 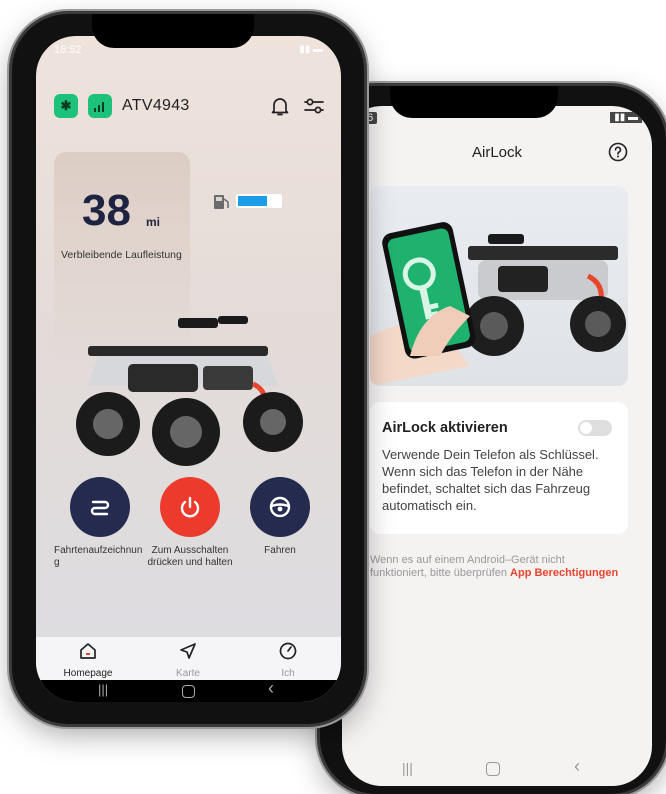 I want to click on navigation-icon, so click(x=188, y=651).